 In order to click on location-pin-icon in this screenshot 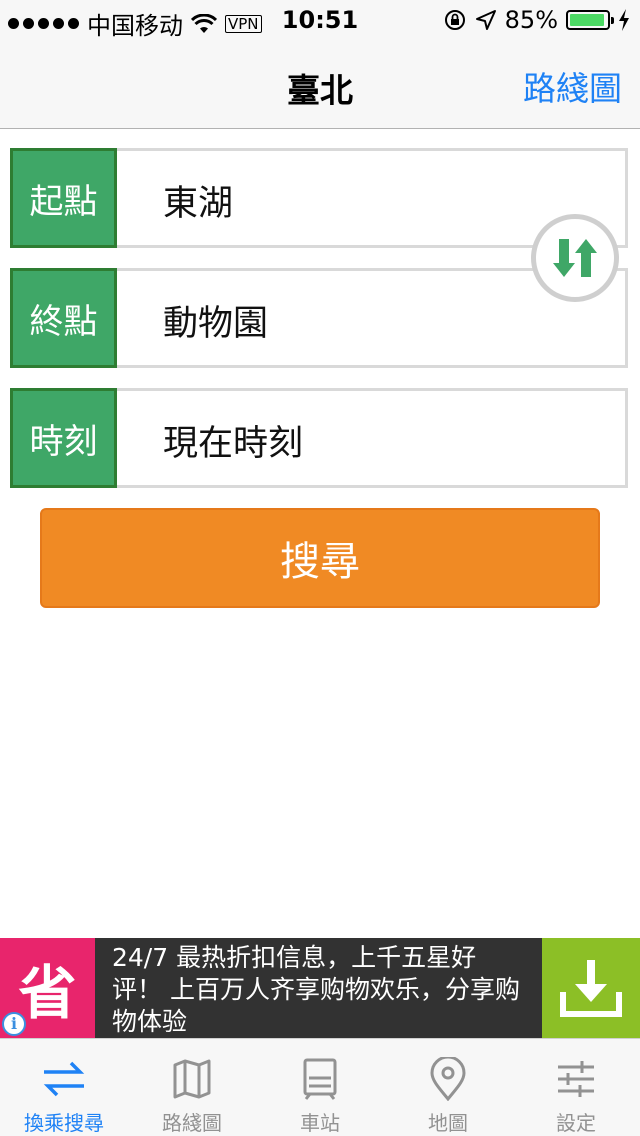, I will do `click(448, 1079)`.